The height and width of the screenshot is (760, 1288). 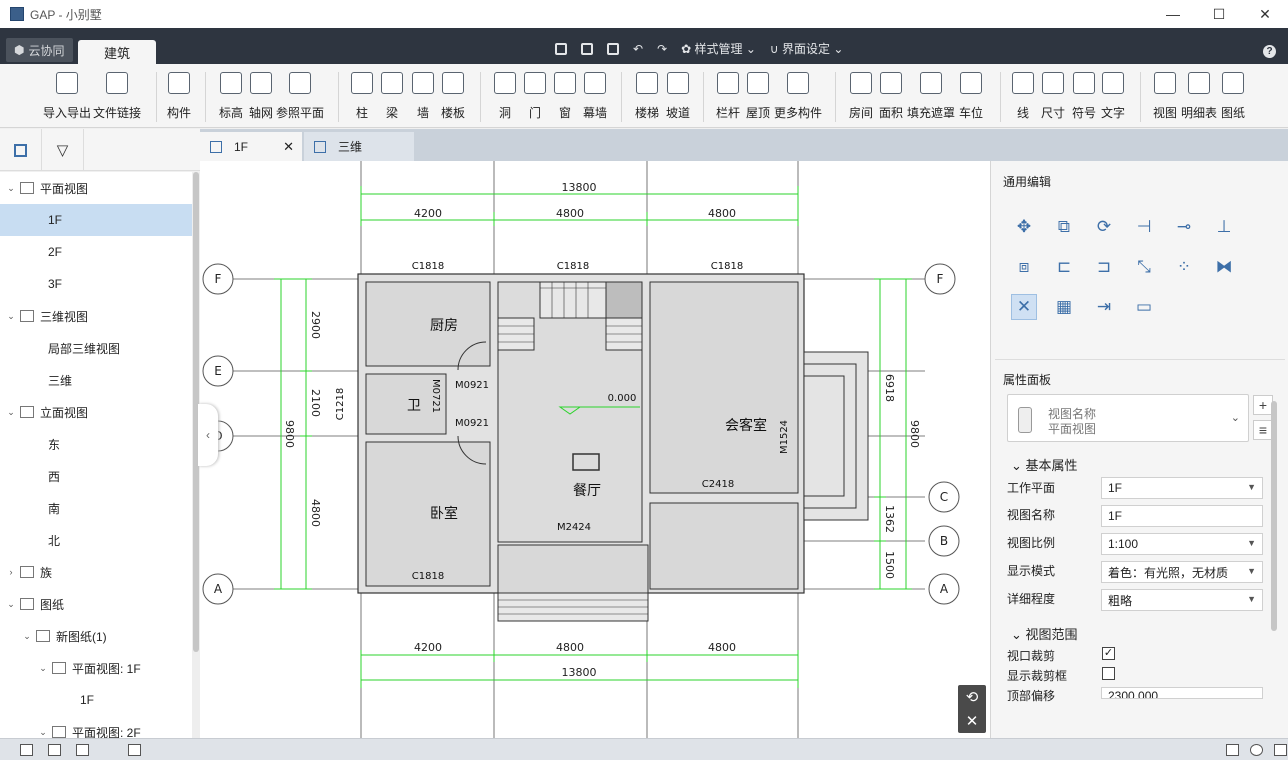 I want to click on rotate-view-icon: ⟲, so click(x=972, y=697).